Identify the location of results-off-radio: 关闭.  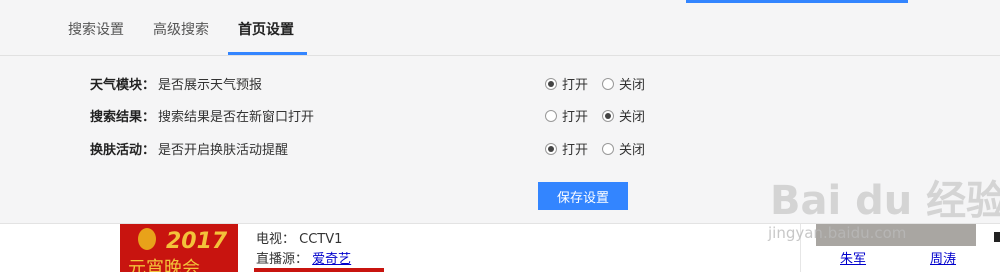
(623, 115).